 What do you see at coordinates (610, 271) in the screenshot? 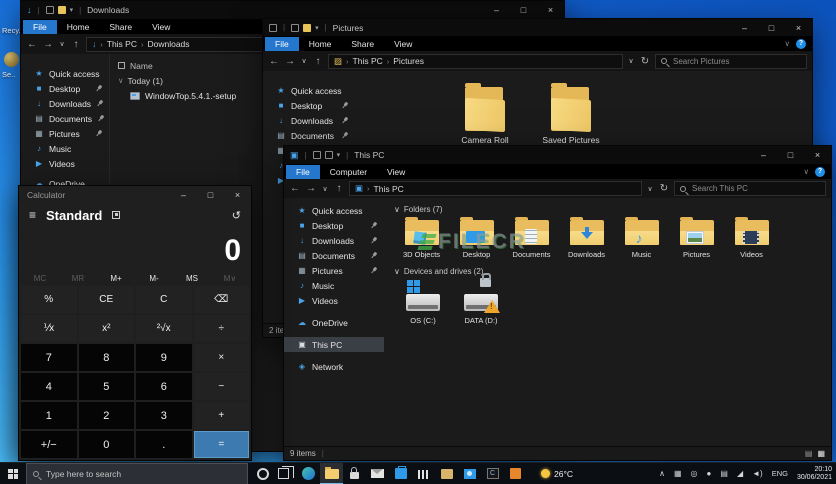
I see `group-header-devices: ∨ Devices and drives (2)` at bounding box center [610, 271].